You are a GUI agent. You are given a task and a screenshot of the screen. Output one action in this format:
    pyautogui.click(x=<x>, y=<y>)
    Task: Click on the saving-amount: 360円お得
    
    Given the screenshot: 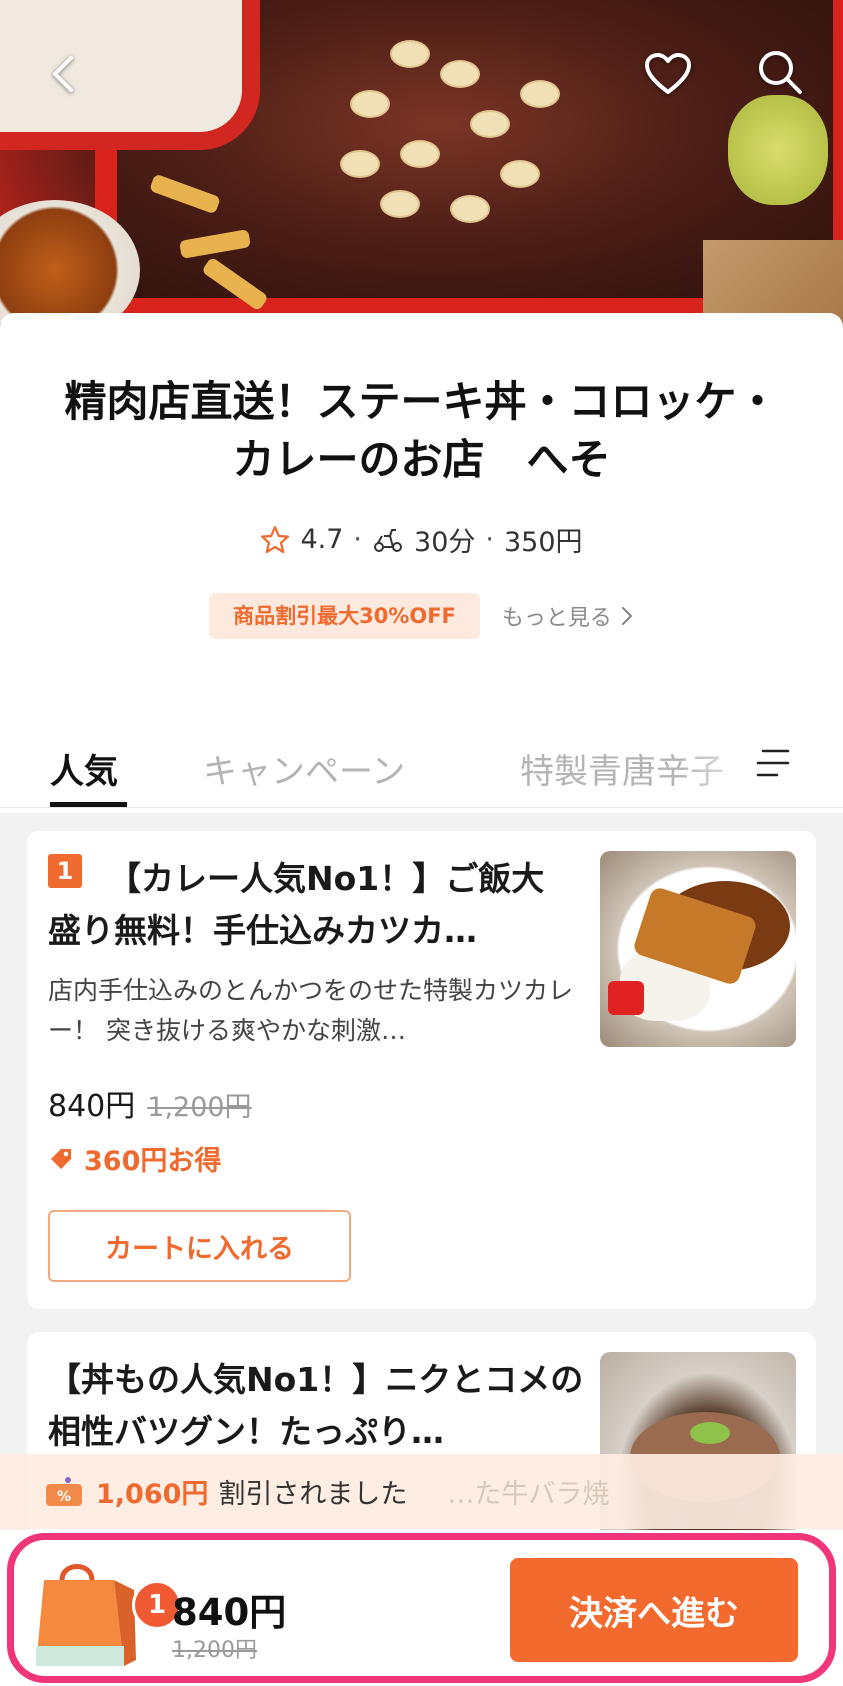 What is the action you would take?
    pyautogui.click(x=153, y=1161)
    